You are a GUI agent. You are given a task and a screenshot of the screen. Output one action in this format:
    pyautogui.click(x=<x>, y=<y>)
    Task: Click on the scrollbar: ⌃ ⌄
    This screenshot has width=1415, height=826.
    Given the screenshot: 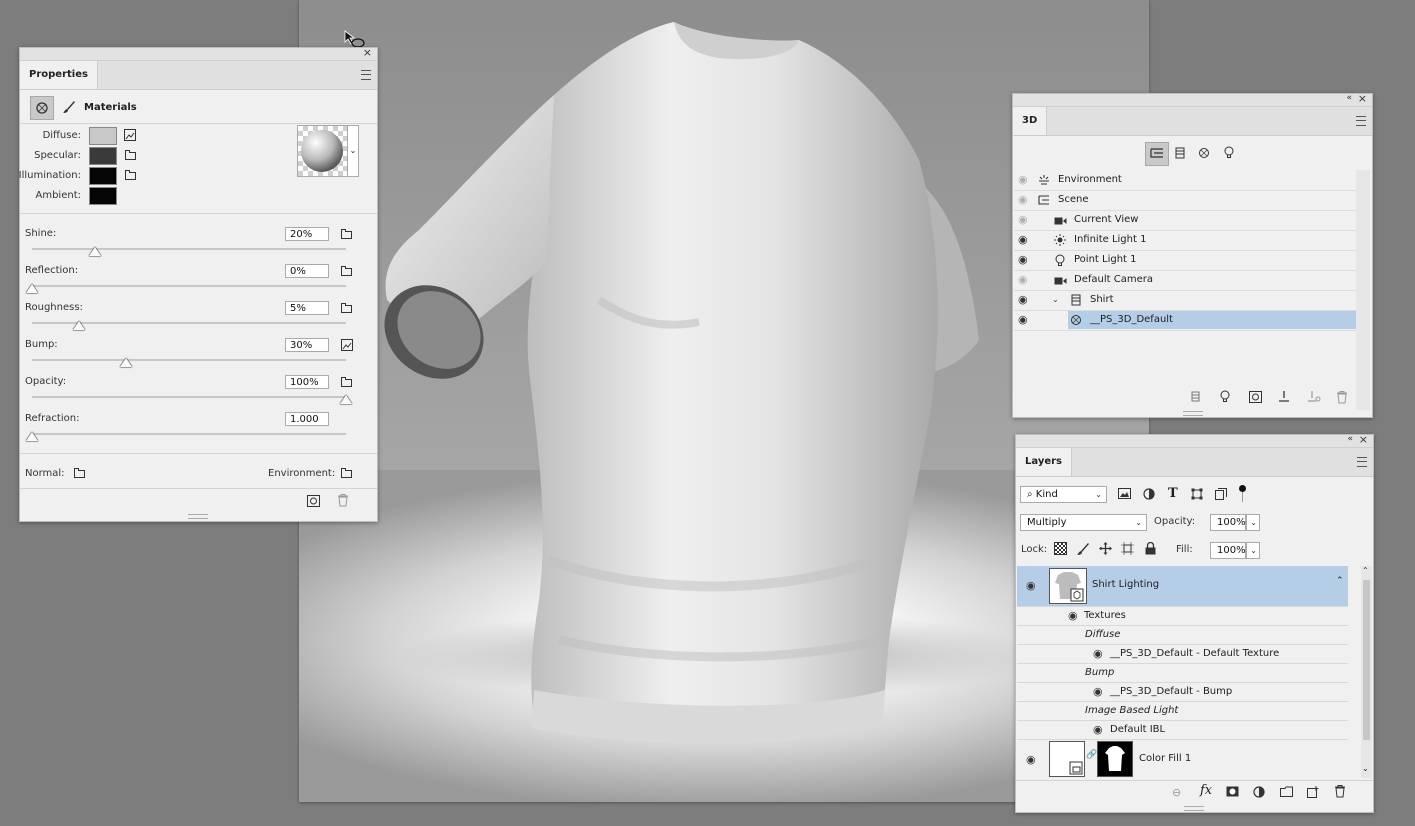 What is the action you would take?
    pyautogui.click(x=1366, y=672)
    